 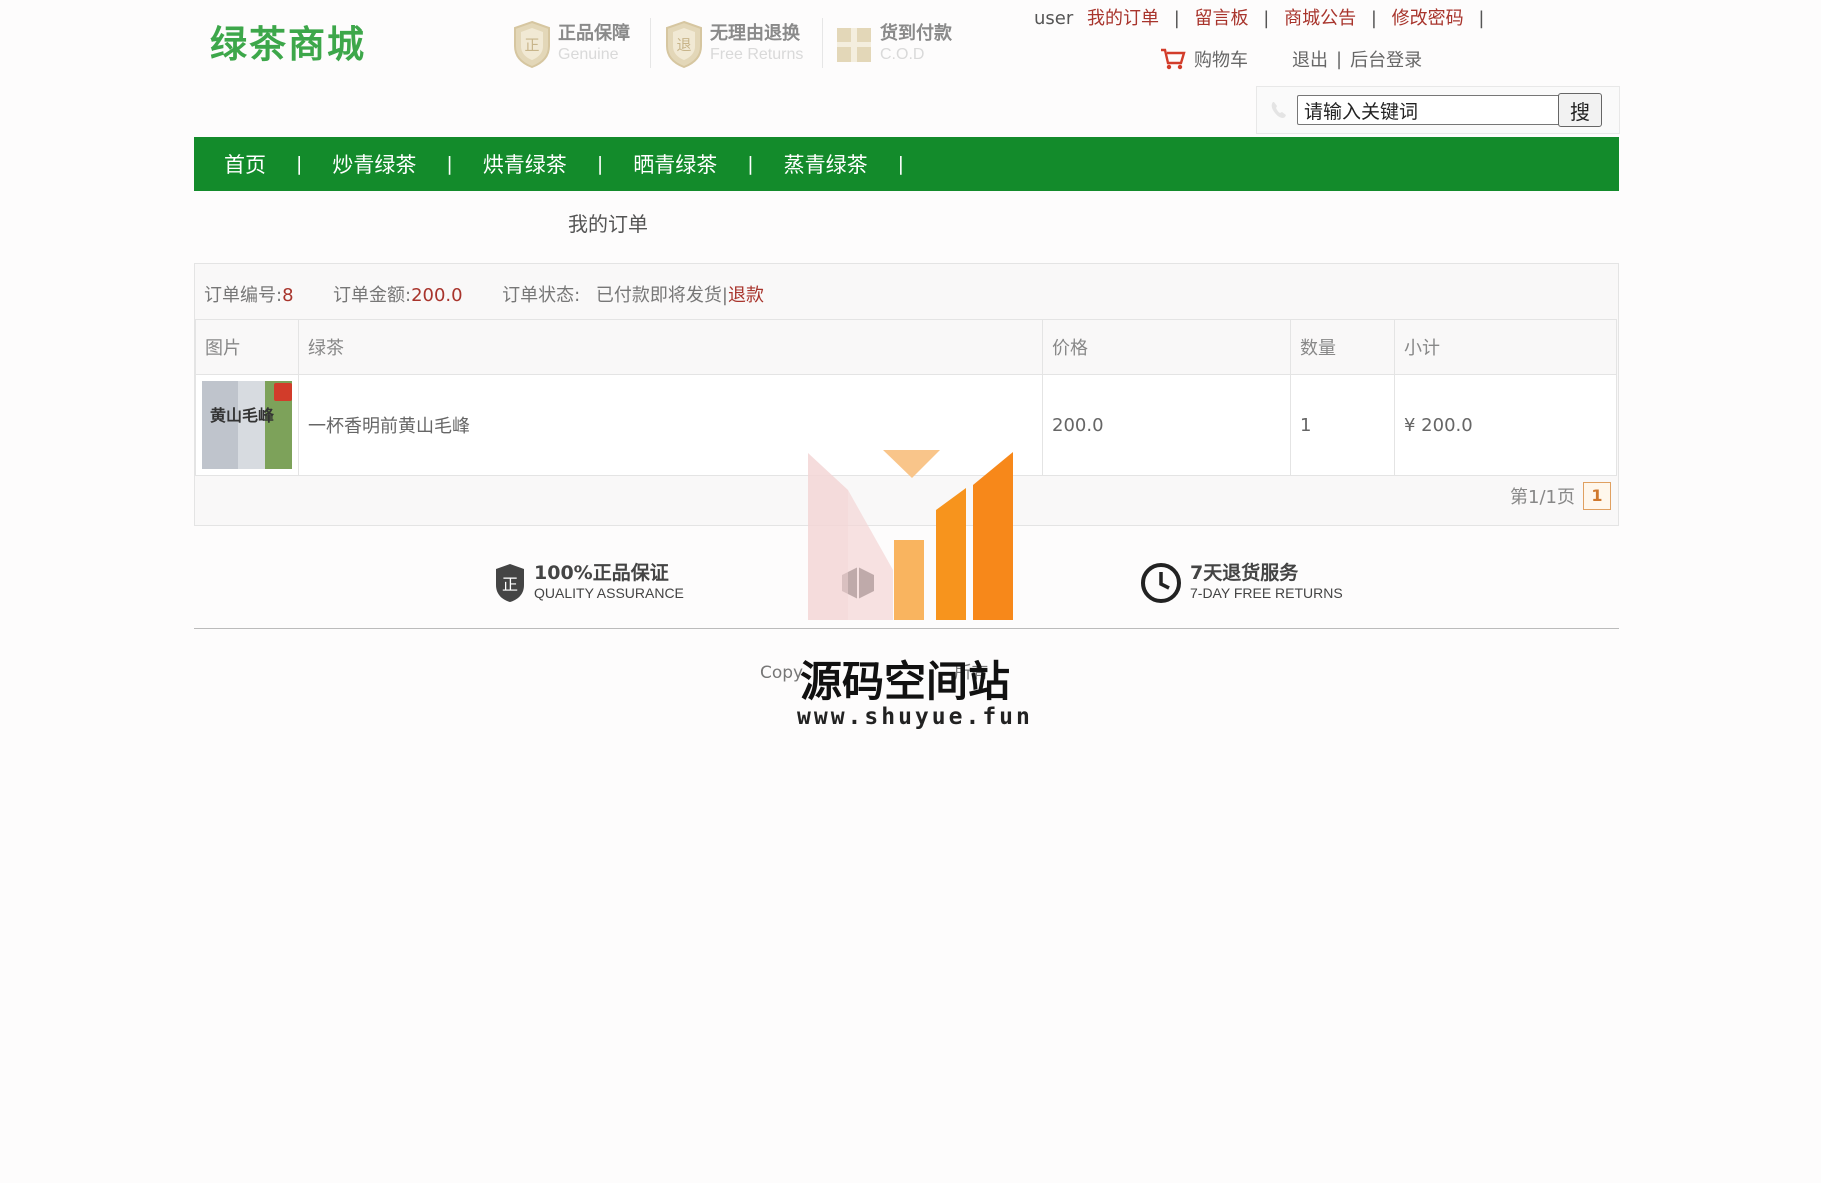 What do you see at coordinates (541, 295) in the screenshot?
I see `order-status-label: 订单状态:` at bounding box center [541, 295].